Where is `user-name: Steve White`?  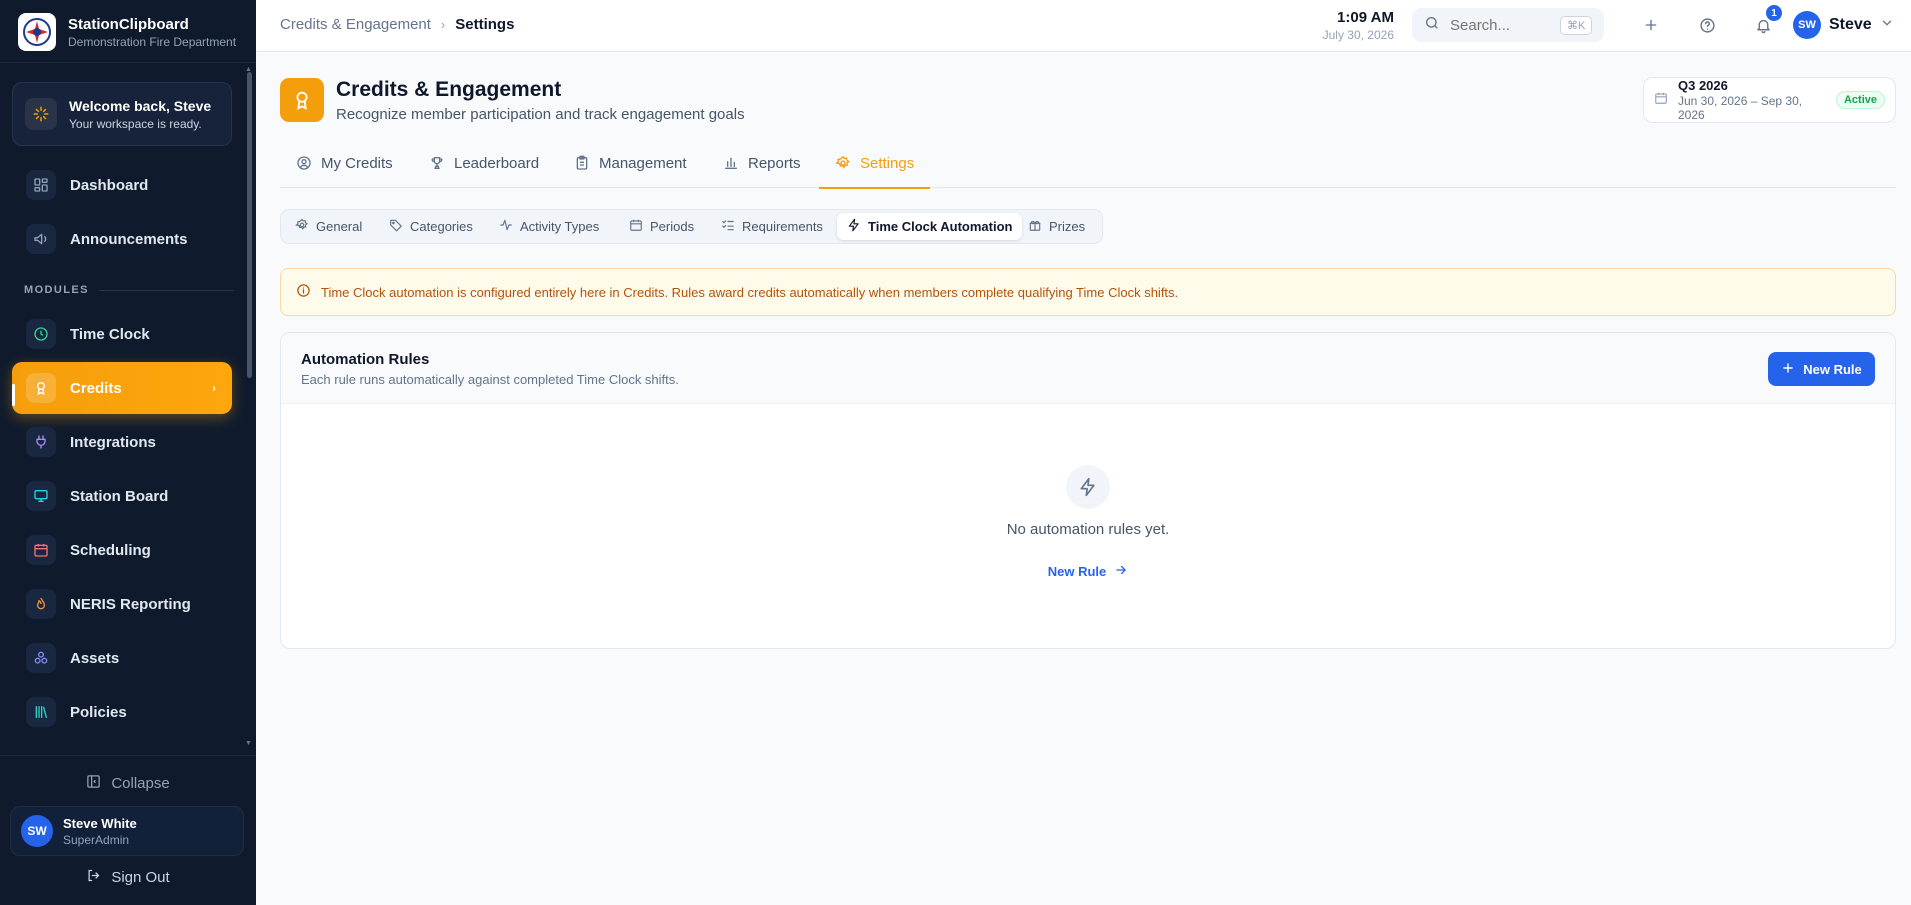 user-name: Steve White is located at coordinates (100, 823).